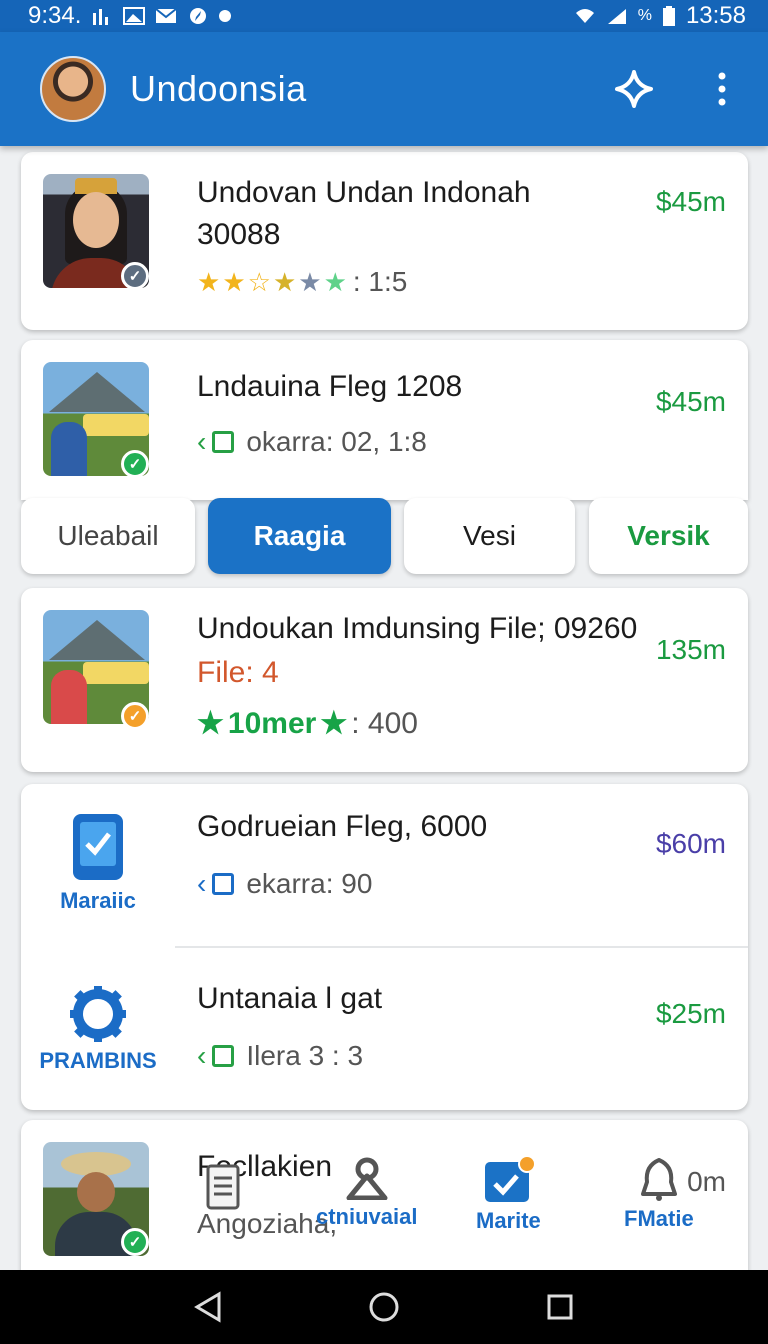  I want to click on gear-icon, so click(98, 1014).